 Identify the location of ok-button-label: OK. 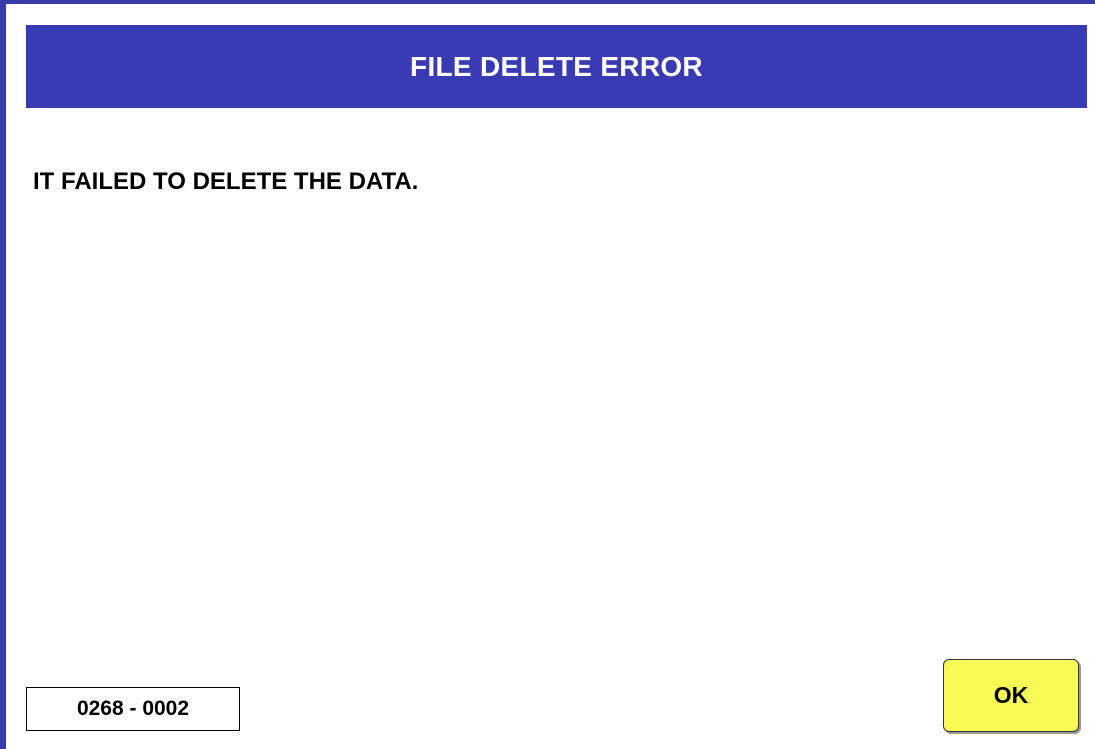
(1011, 695).